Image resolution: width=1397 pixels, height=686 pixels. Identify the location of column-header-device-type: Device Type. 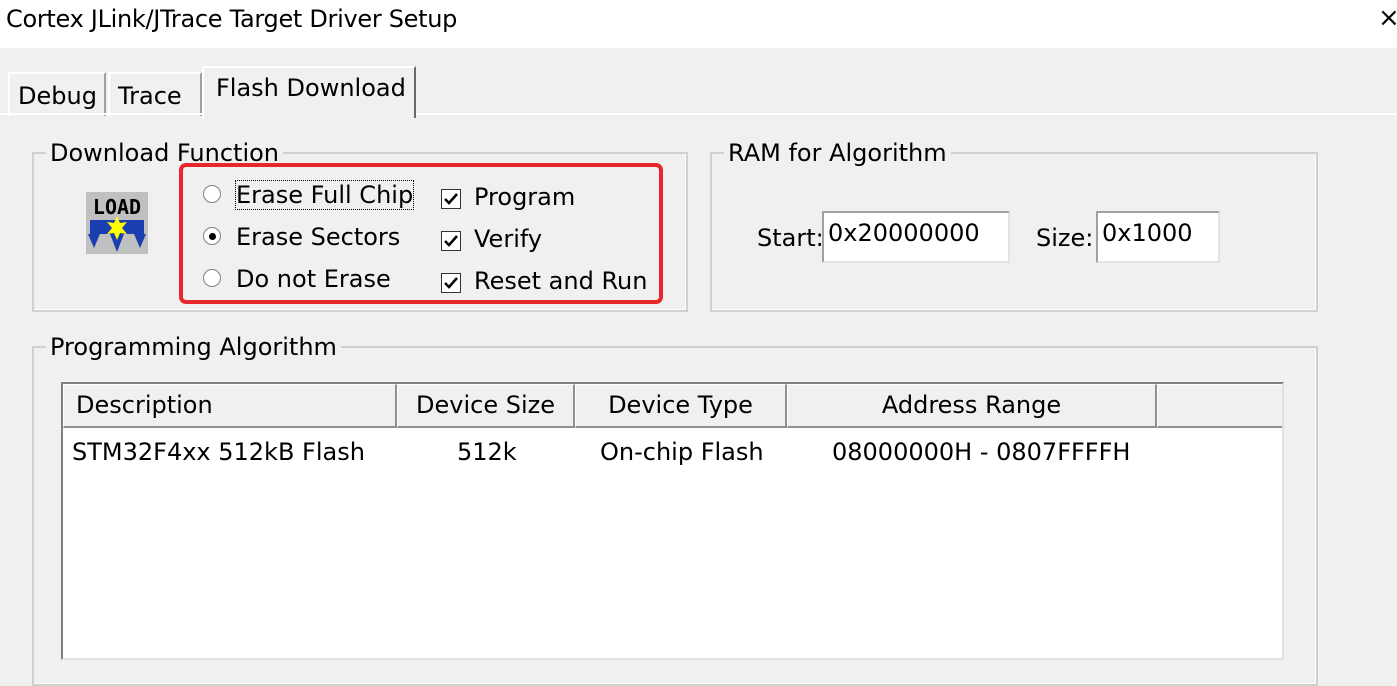
(681, 406).